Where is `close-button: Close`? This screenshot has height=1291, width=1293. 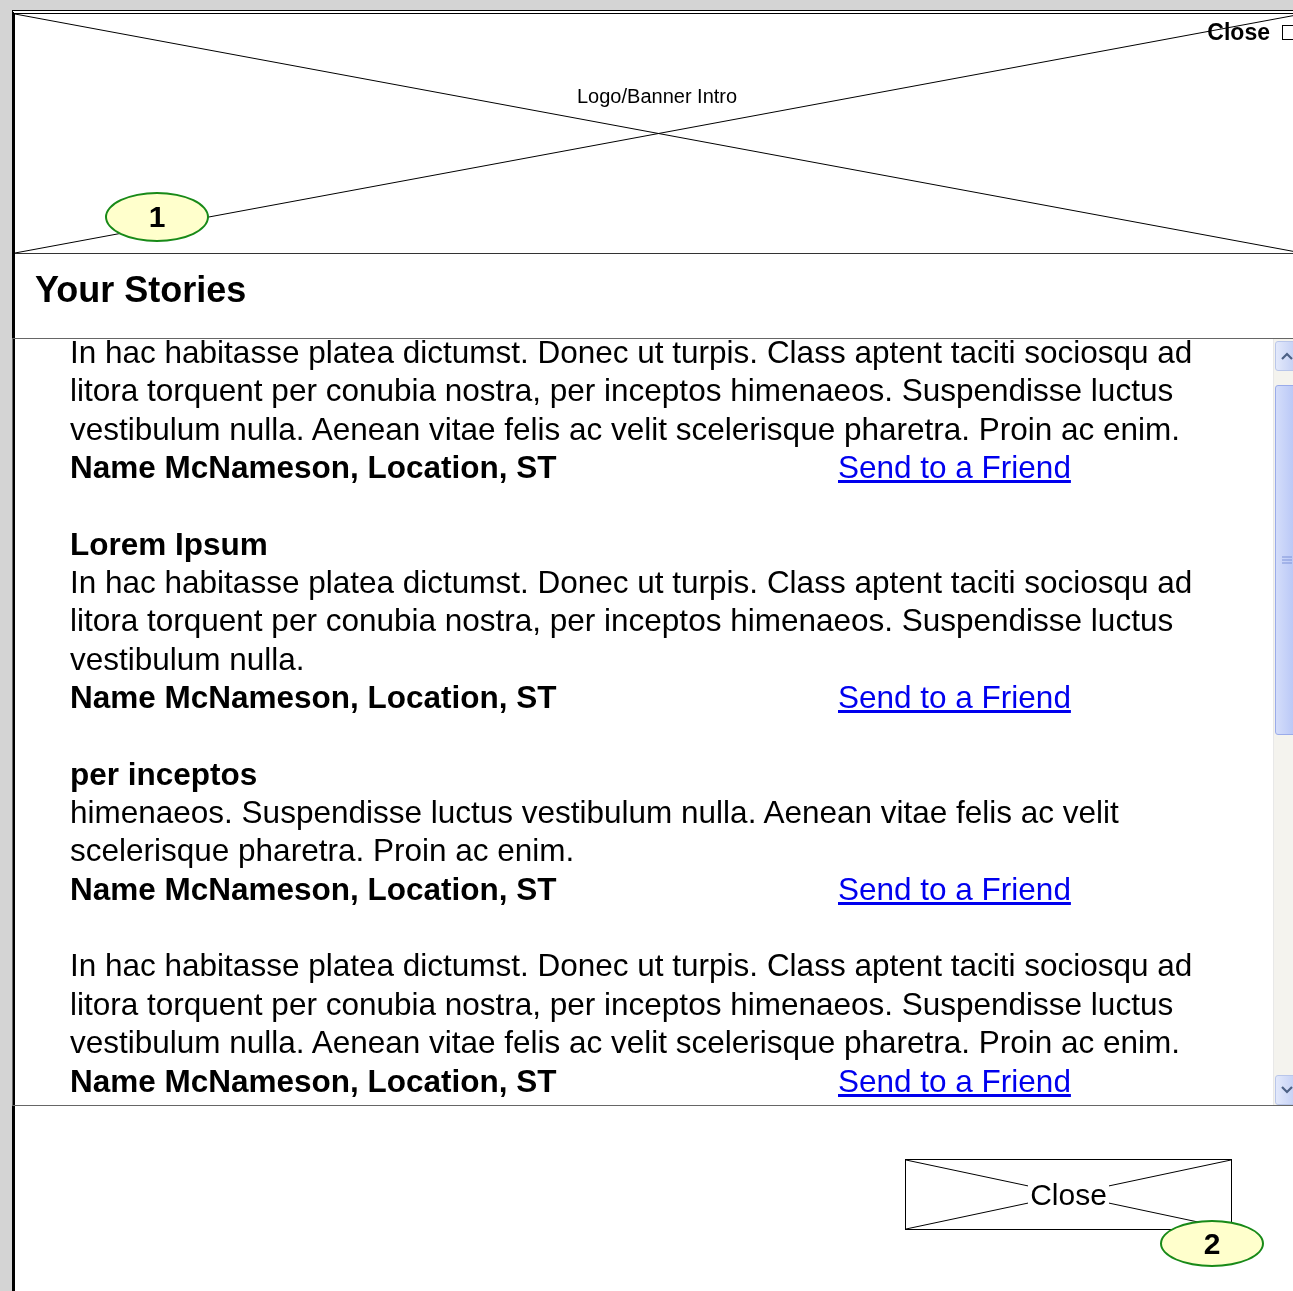
close-button: Close is located at coordinates (1068, 1194).